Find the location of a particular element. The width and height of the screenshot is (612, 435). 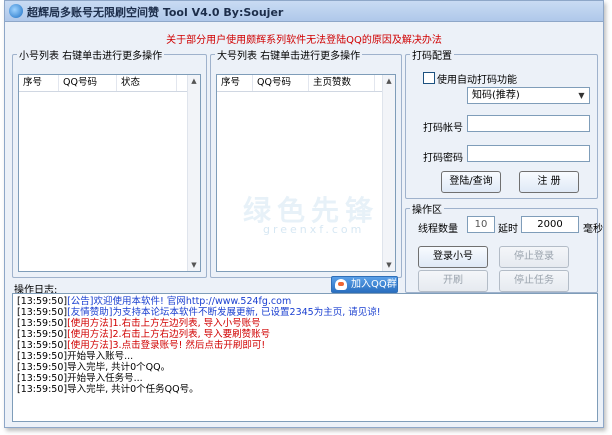

title-bar: 超辉局多账号无限刷空间赞 Tool V4.0 By:Soujer is located at coordinates (304, 11).